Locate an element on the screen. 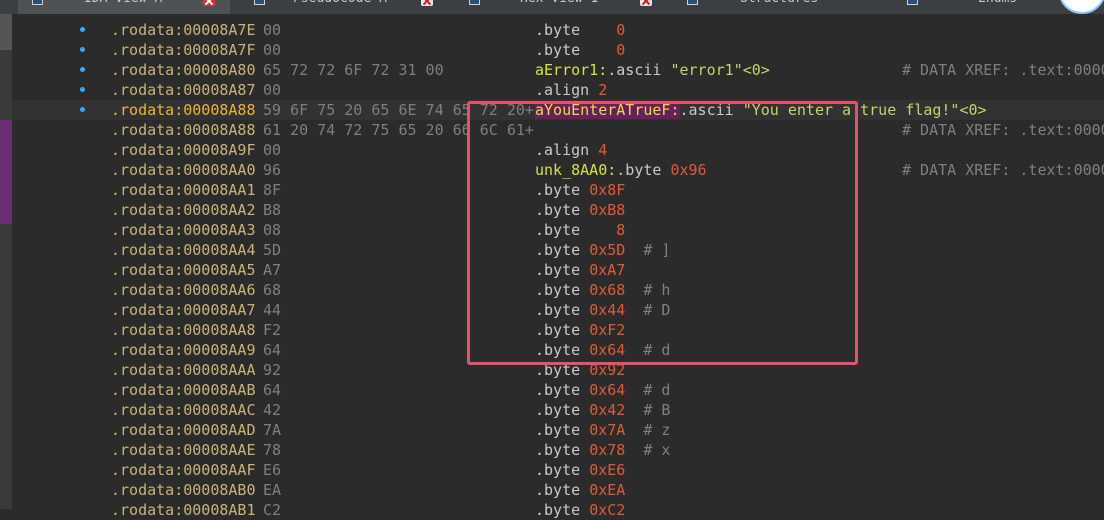 The image size is (1104, 520). tab-hex-view-1: Hex View-1 is located at coordinates (559, 7).